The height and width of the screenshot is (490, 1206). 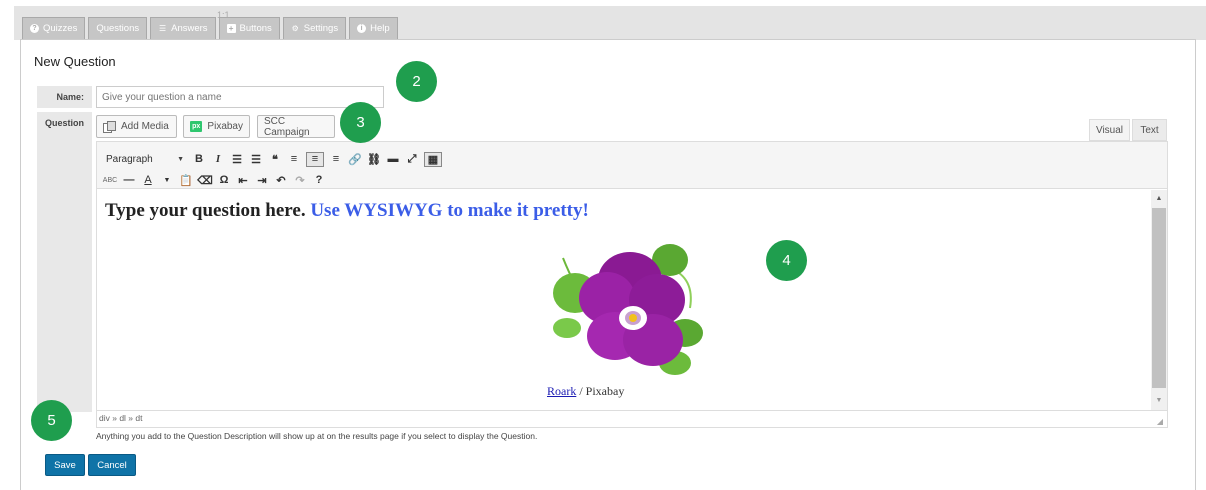 What do you see at coordinates (240, 97) in the screenshot?
I see `question-name-input` at bounding box center [240, 97].